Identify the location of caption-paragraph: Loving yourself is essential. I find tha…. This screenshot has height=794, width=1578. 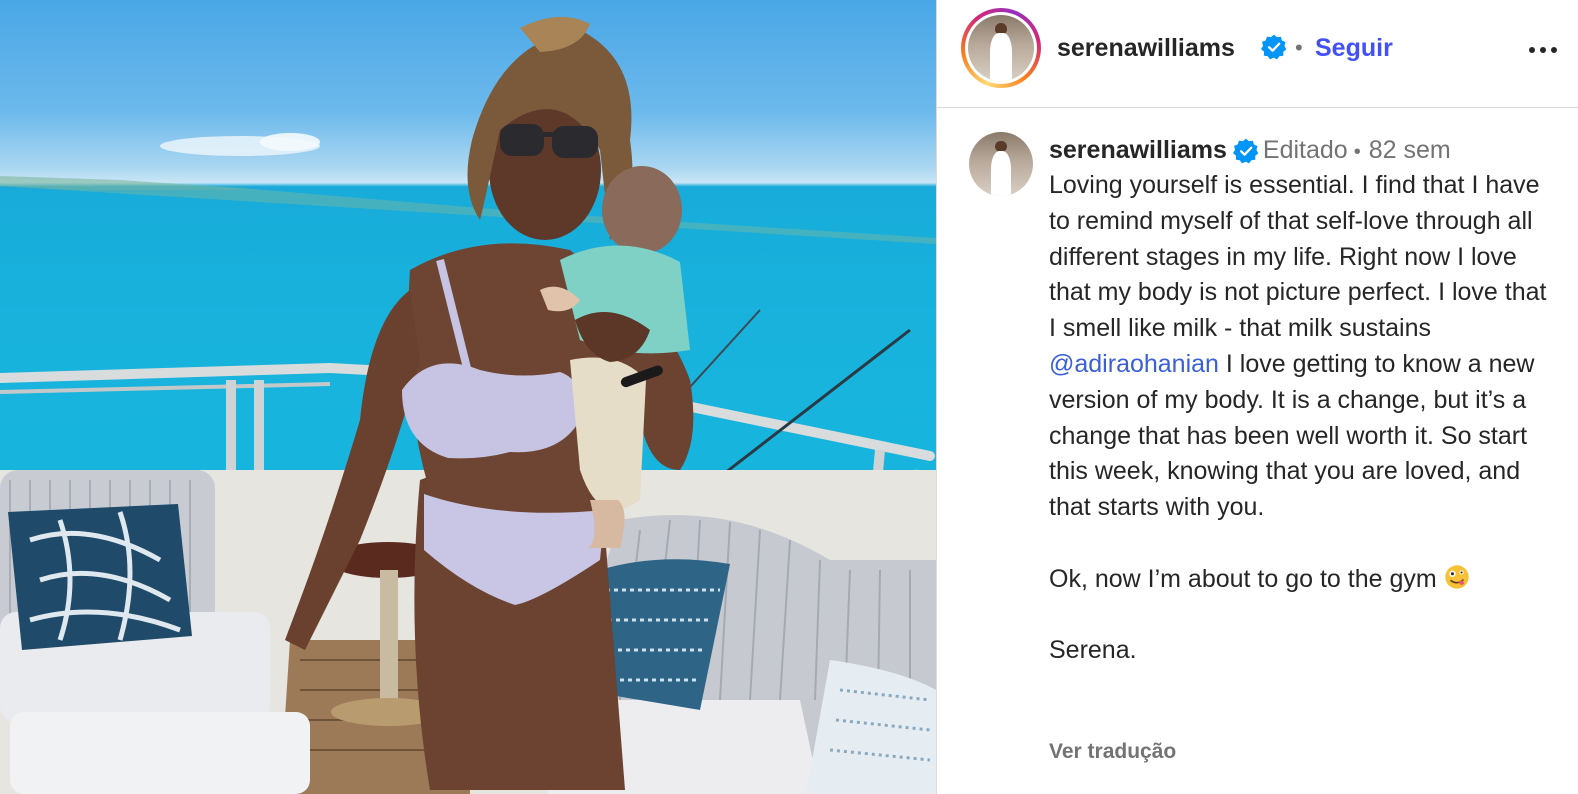
(1299, 347).